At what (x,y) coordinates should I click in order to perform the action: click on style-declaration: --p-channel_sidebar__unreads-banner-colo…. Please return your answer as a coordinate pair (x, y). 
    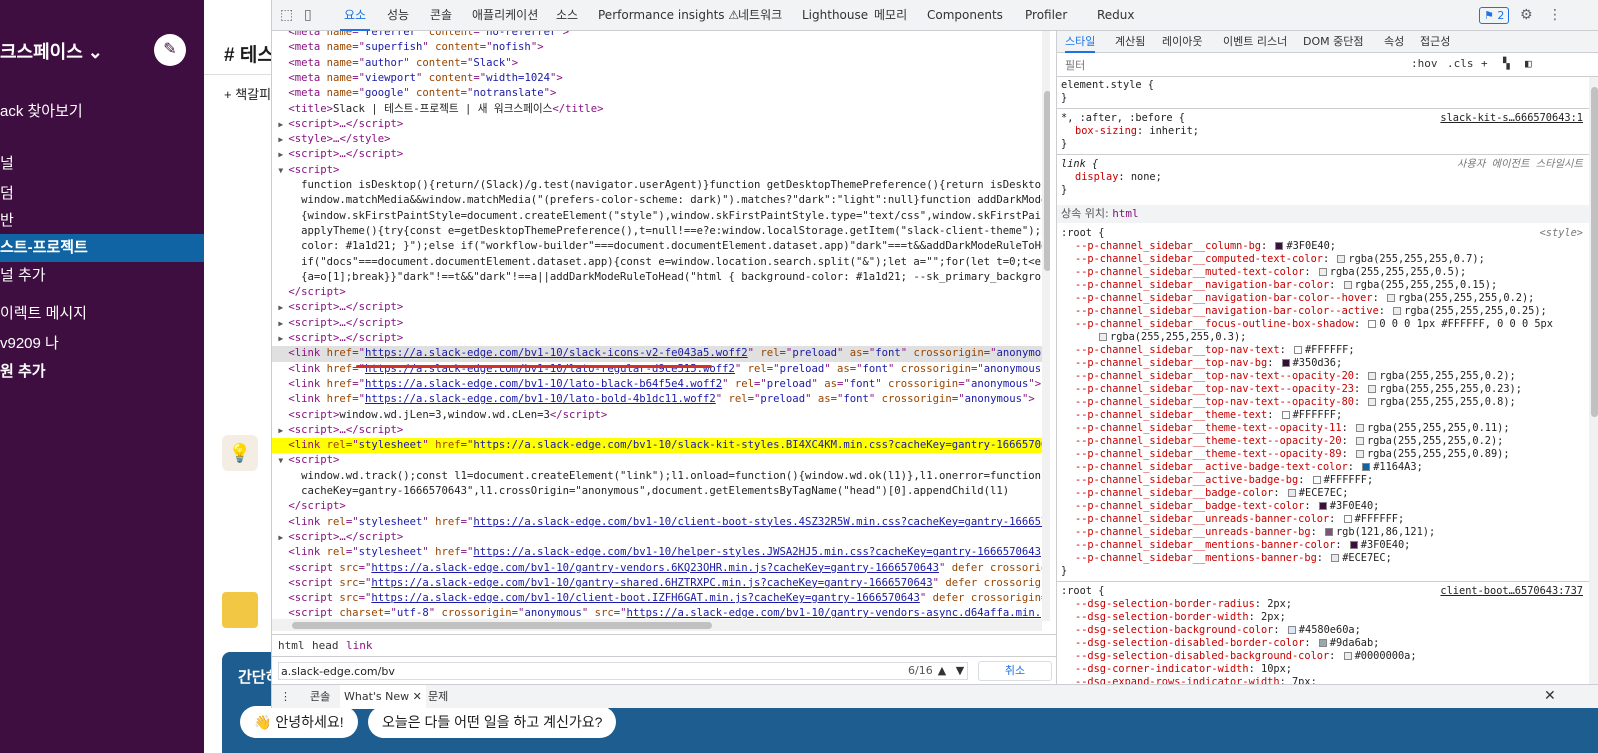
    Looking at the image, I should click on (1323, 519).